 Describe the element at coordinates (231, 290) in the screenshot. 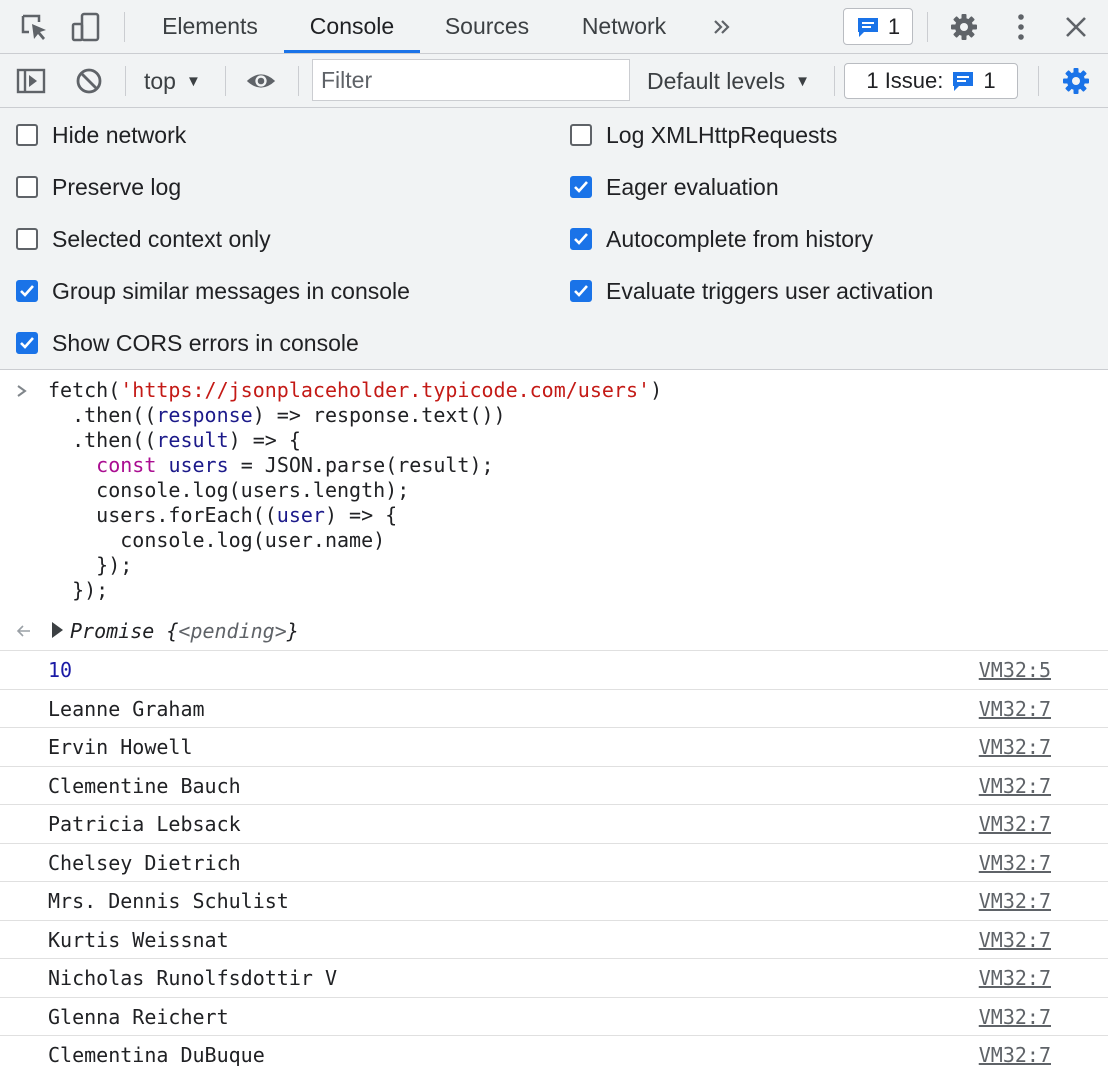

I see `setting-label: Group similar messages in console` at that location.